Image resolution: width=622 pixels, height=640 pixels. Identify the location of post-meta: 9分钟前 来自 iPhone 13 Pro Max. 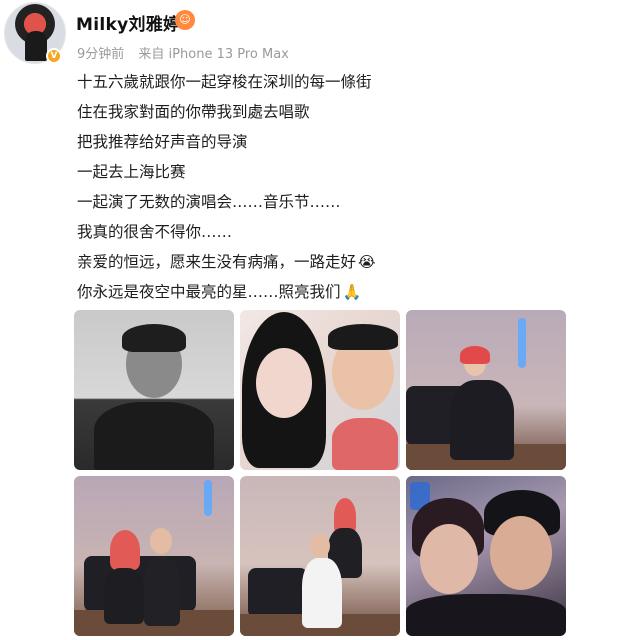
(183, 52).